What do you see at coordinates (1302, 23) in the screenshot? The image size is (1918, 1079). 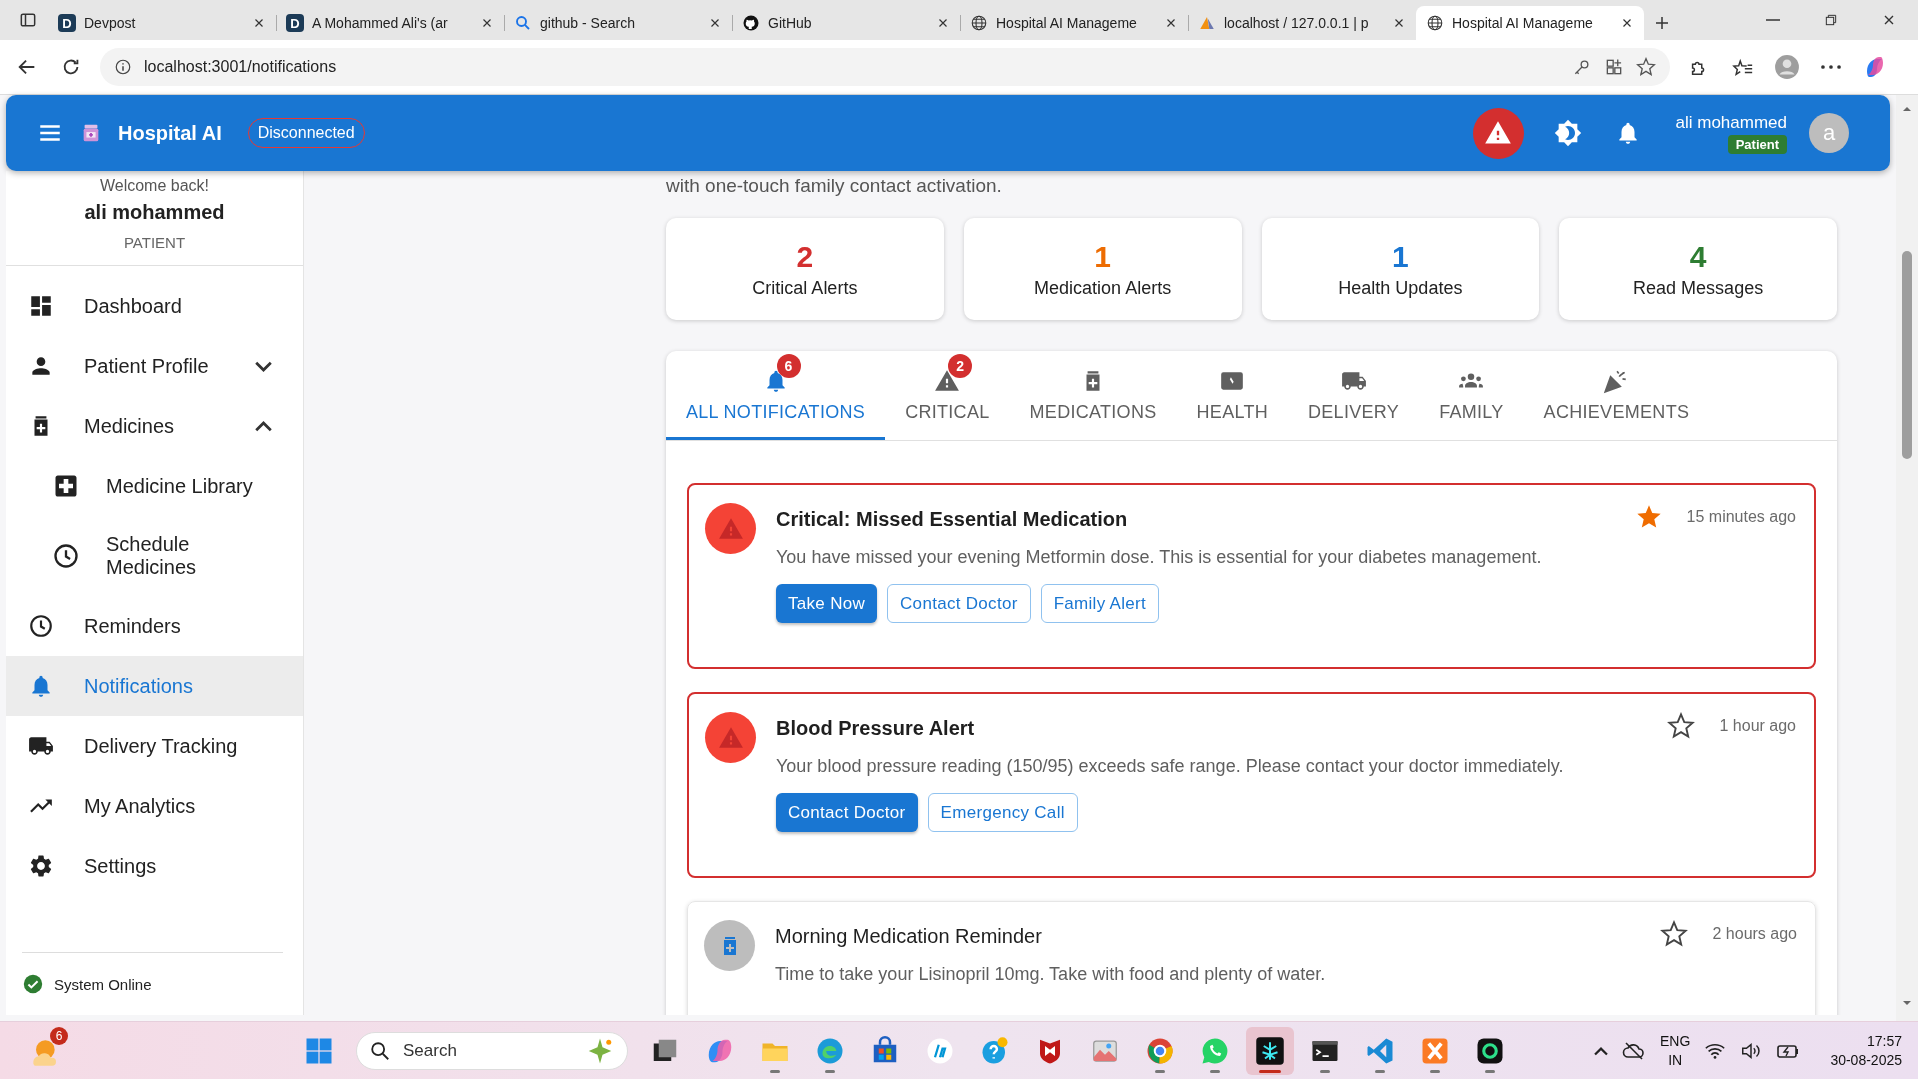 I see `browser-tab: localhost / 127.0.0.1 | p` at bounding box center [1302, 23].